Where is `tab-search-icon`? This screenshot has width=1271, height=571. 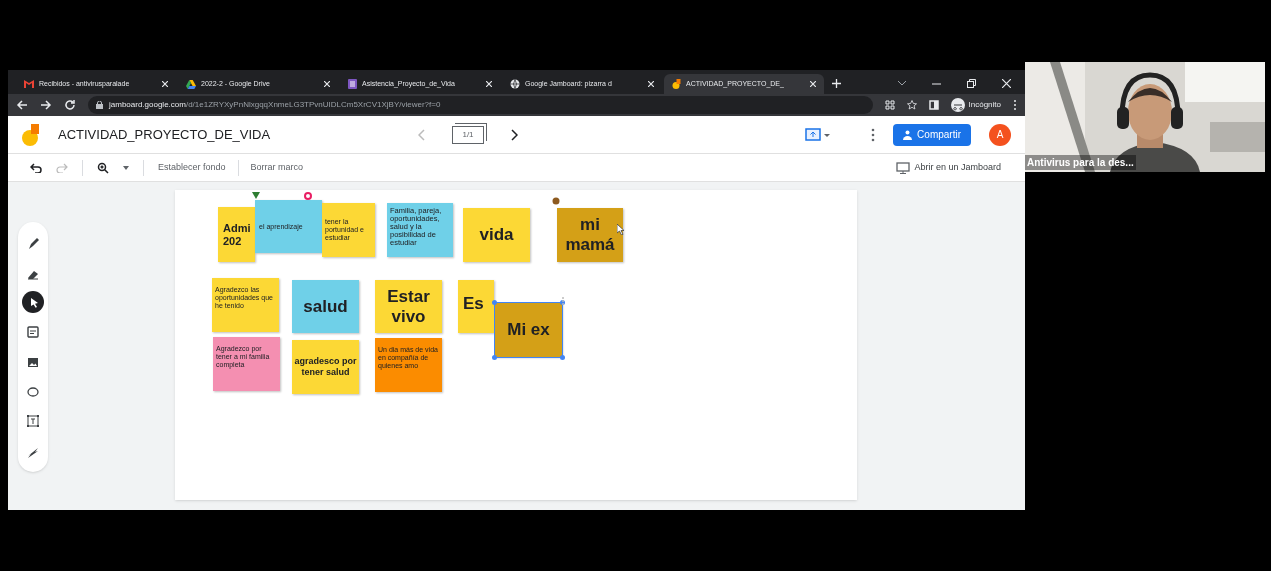
tab-search-icon is located at coordinates (902, 83).